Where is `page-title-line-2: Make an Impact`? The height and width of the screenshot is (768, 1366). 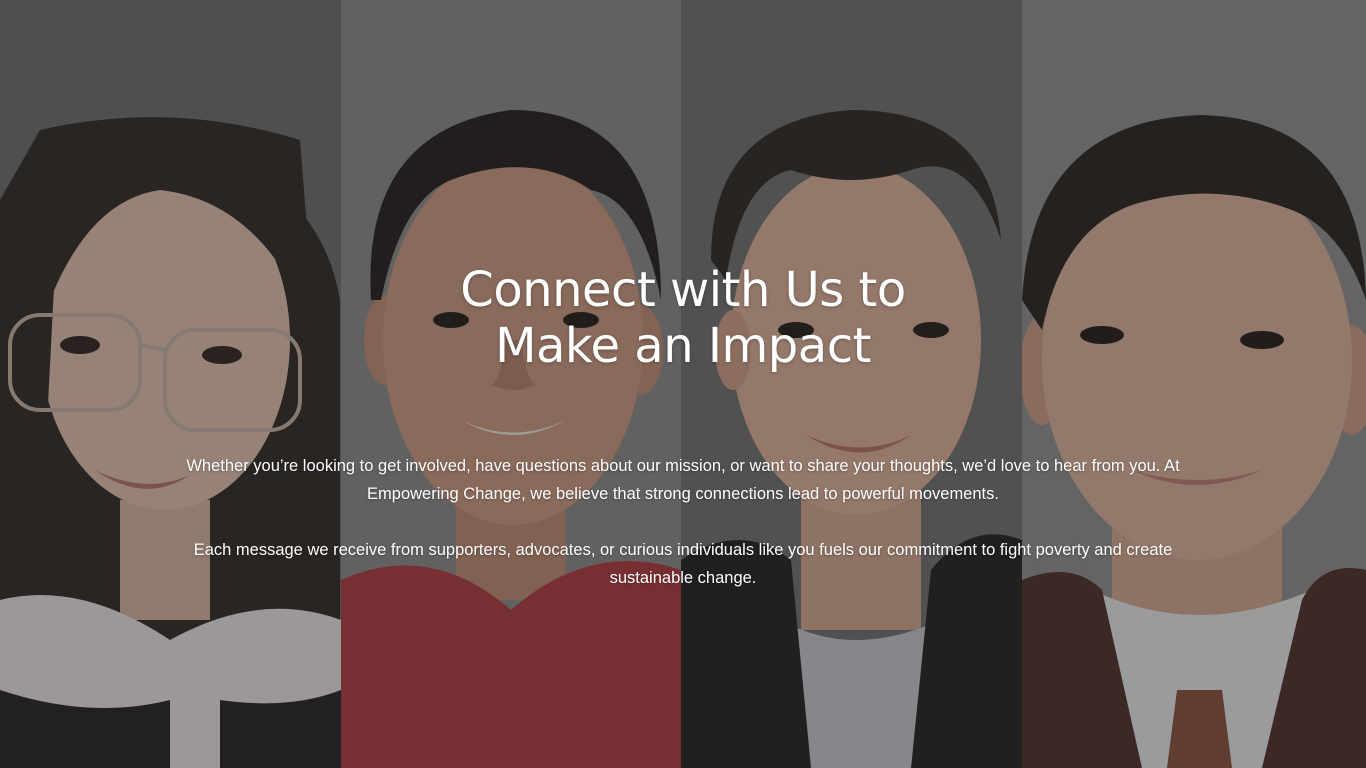
page-title-line-2: Make an Impact is located at coordinates (683, 346).